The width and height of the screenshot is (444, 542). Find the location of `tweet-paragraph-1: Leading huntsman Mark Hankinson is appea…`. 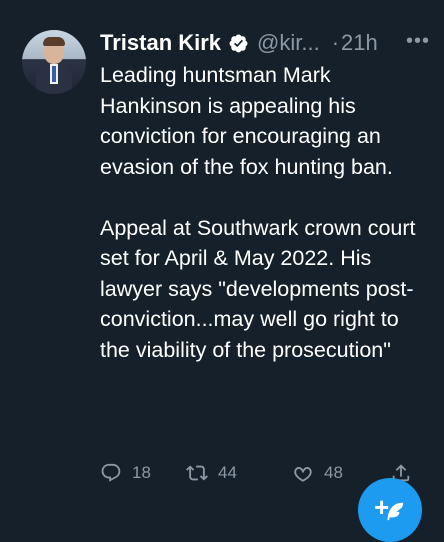

tweet-paragraph-1: Leading huntsman Mark Hankinson is appea… is located at coordinates (246, 121).